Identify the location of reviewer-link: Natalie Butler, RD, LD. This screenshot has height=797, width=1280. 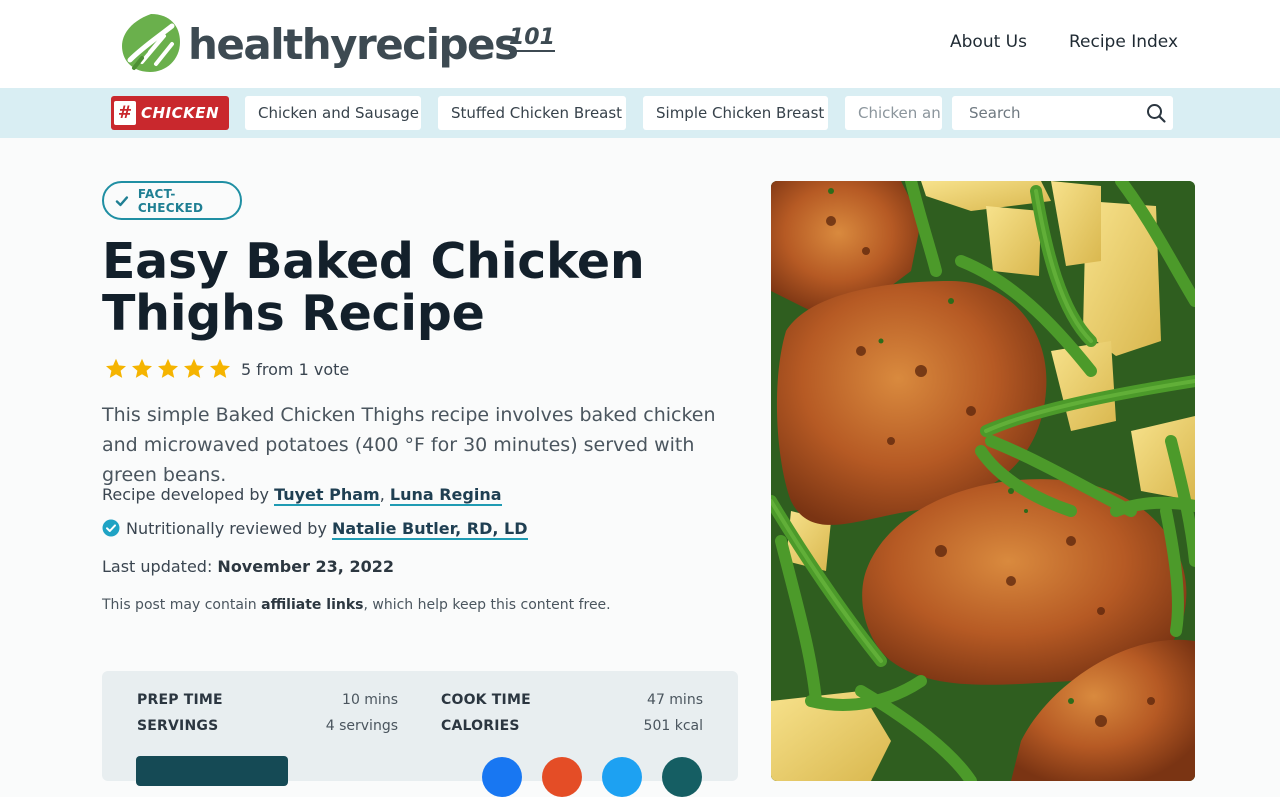
(430, 529).